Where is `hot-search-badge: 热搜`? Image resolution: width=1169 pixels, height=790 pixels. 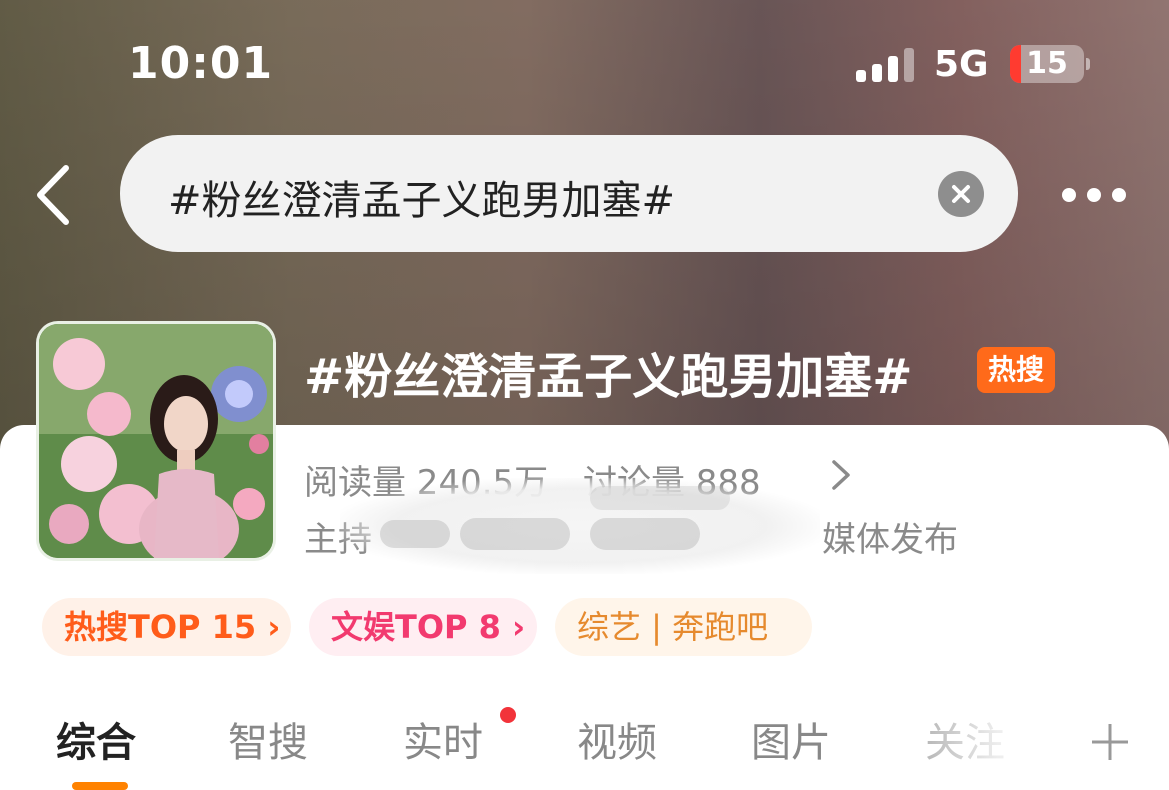
hot-search-badge: 热搜 is located at coordinates (1016, 370).